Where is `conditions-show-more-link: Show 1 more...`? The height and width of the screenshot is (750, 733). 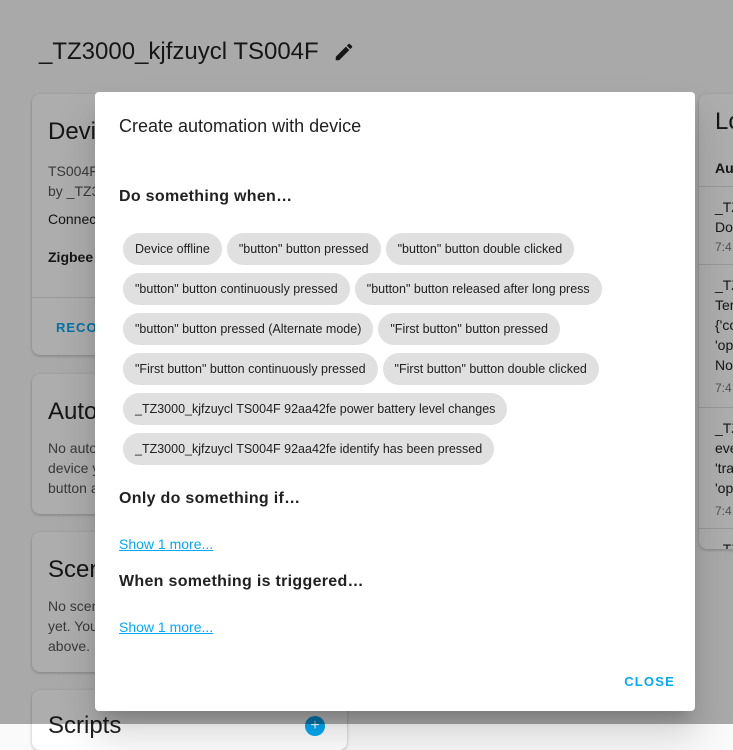
conditions-show-more-link: Show 1 more... is located at coordinates (166, 544).